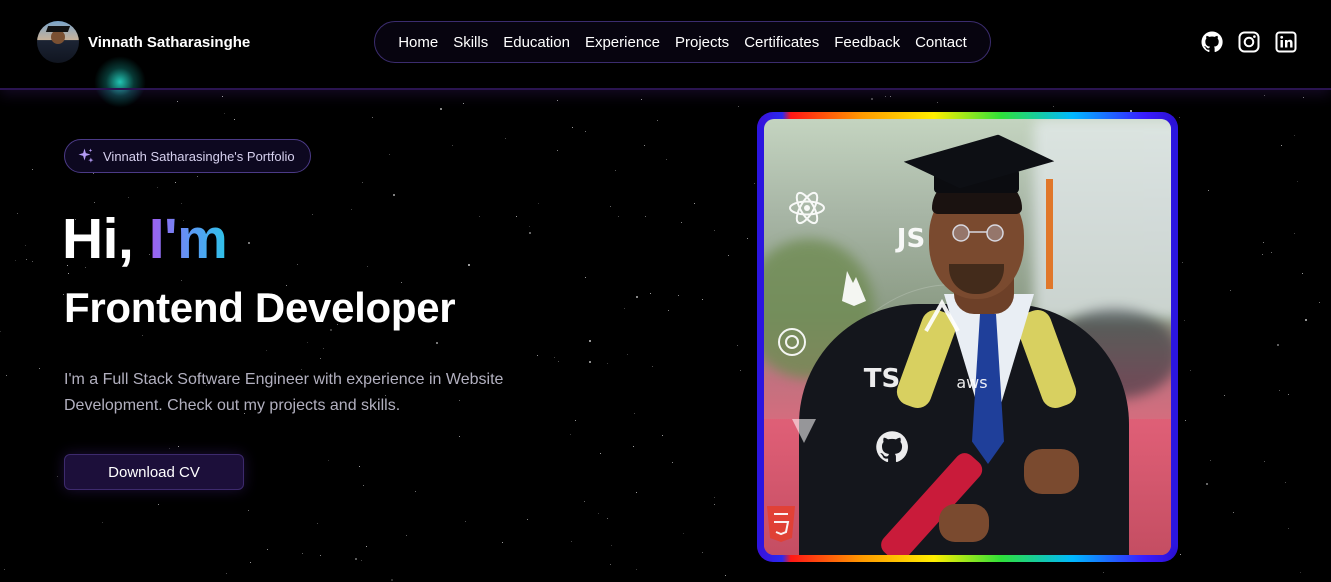 The height and width of the screenshot is (582, 1331). Describe the element at coordinates (86, 155) in the screenshot. I see `sparkles-icon` at that location.